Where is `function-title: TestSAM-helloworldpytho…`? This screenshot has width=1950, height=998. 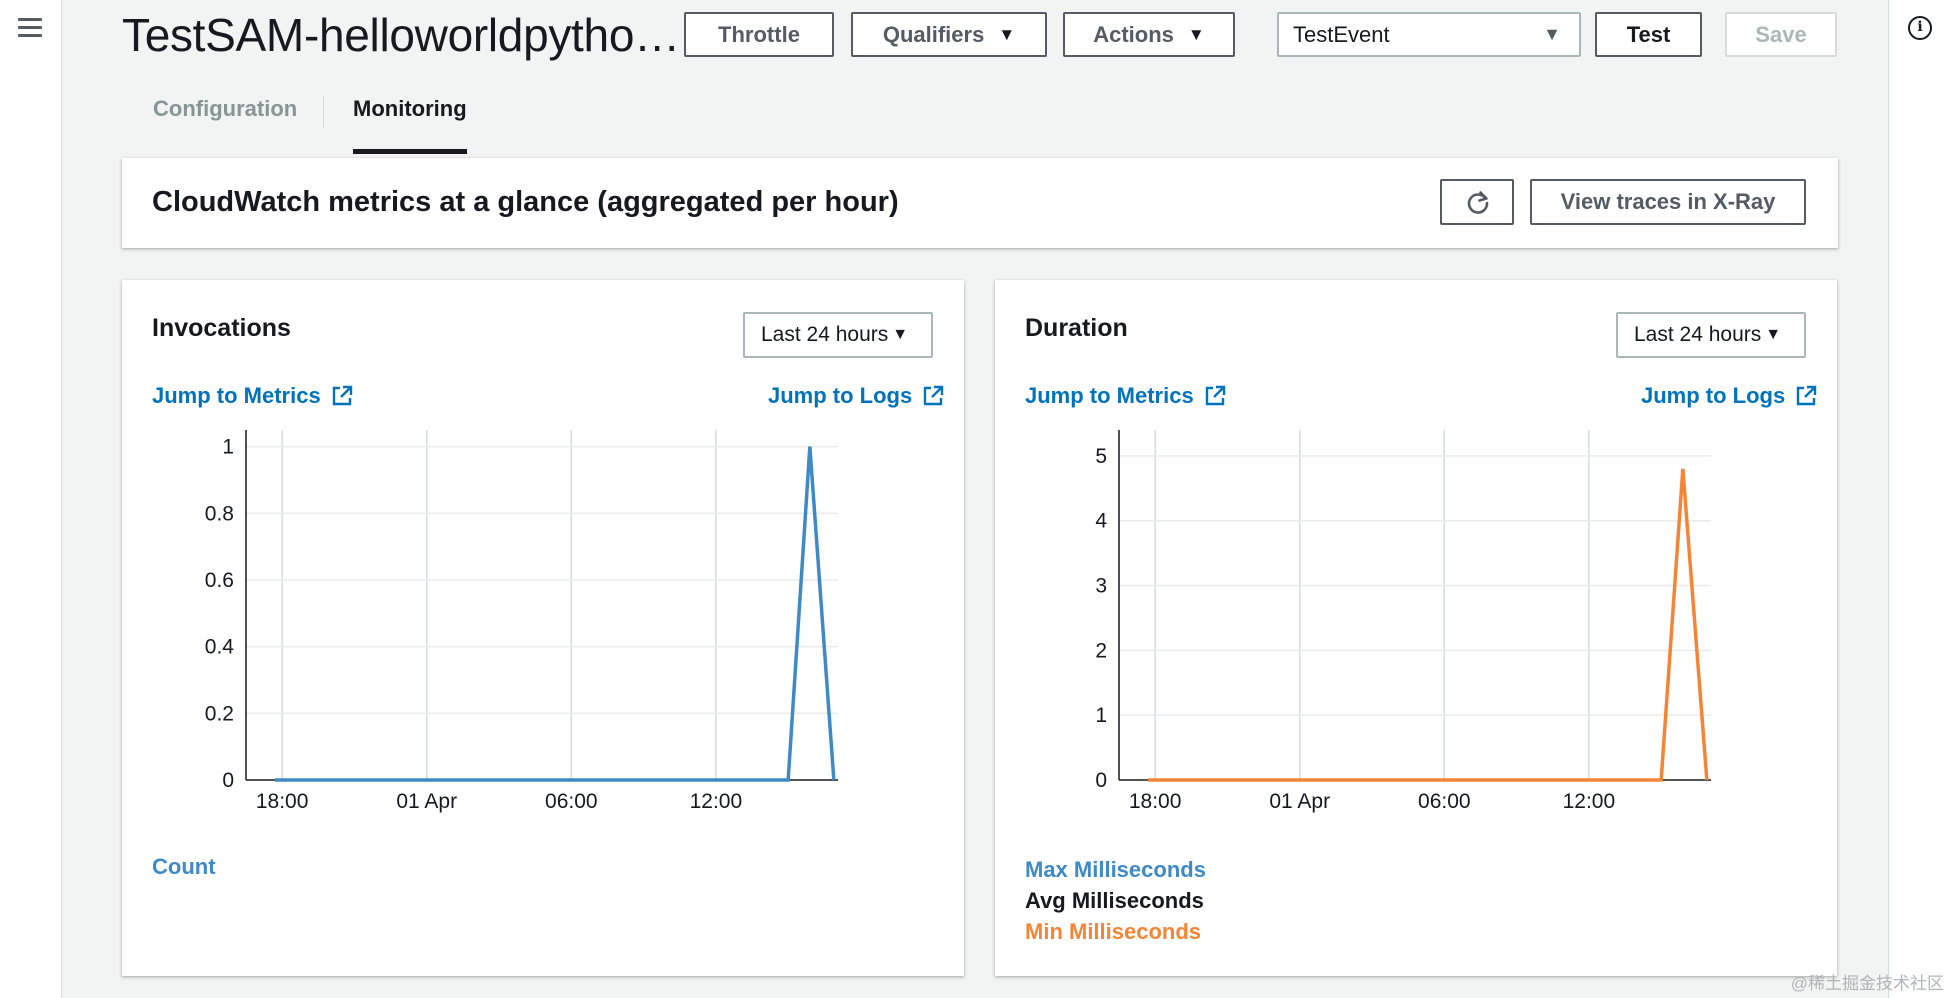
function-title: TestSAM-helloworldpytho… is located at coordinates (401, 35).